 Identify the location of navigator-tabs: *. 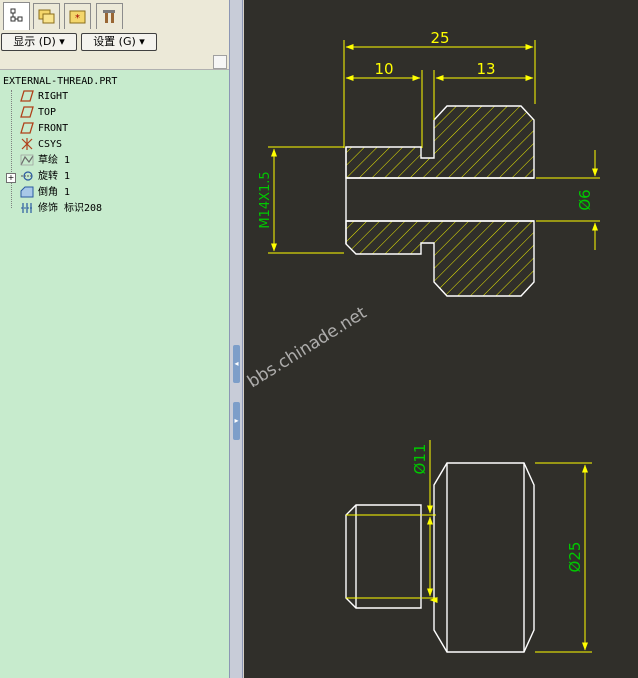
(114, 16).